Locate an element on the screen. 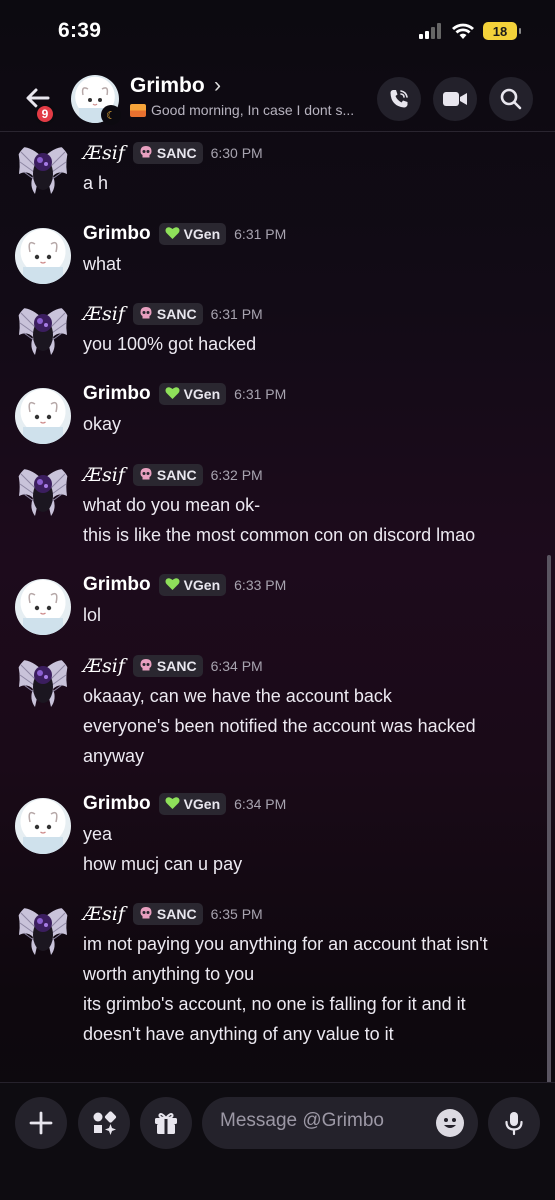 Image resolution: width=555 pixels, height=1200 pixels. apps-button is located at coordinates (104, 1123).